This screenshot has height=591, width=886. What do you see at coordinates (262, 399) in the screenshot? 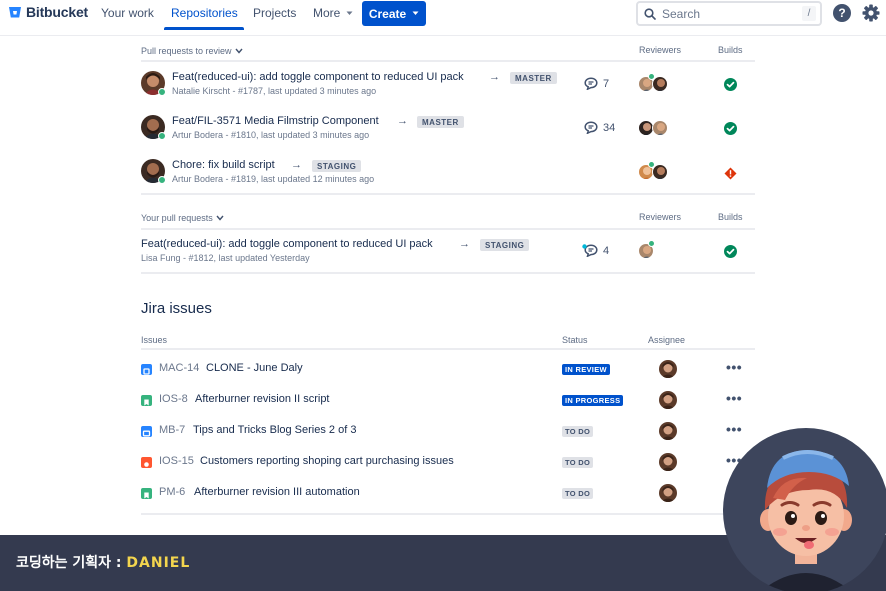
I see `issue-summary: Afterburner revision II script` at bounding box center [262, 399].